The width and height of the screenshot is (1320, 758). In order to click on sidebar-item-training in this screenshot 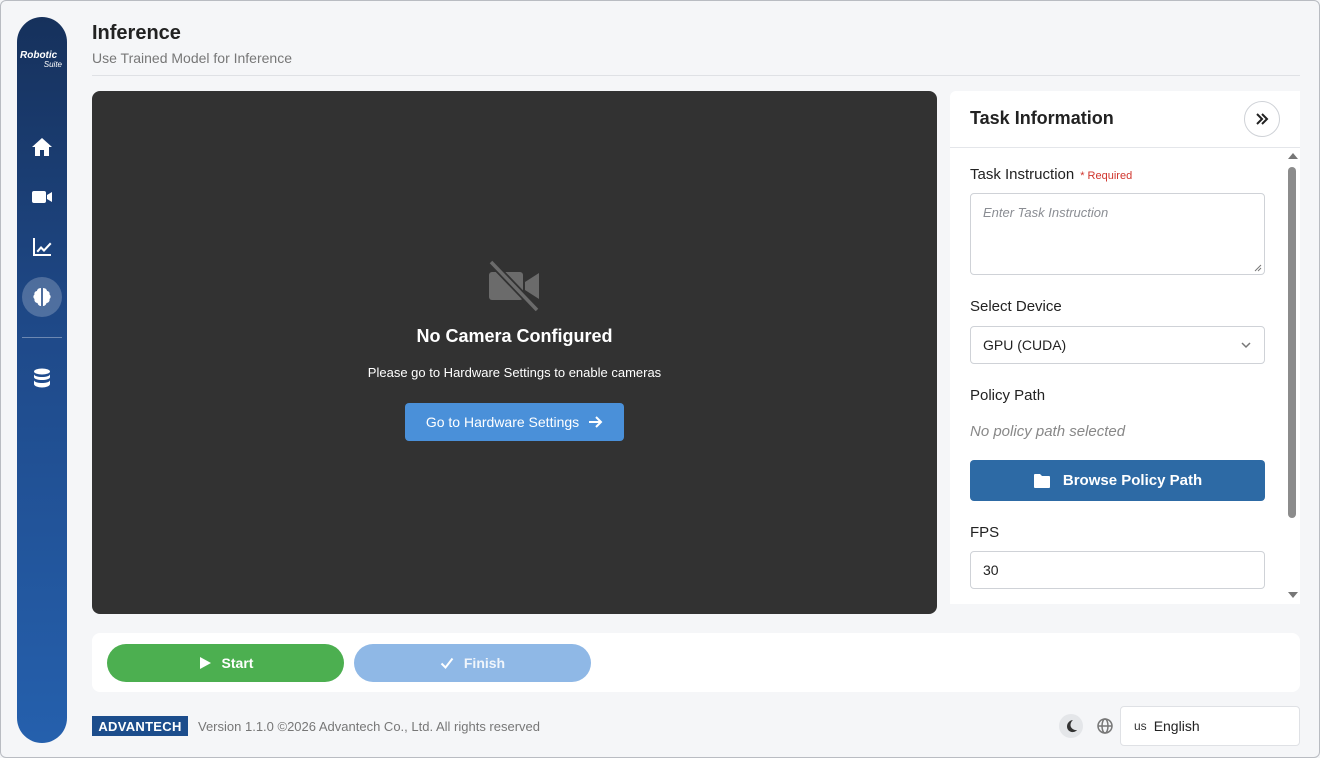, I will do `click(42, 247)`.